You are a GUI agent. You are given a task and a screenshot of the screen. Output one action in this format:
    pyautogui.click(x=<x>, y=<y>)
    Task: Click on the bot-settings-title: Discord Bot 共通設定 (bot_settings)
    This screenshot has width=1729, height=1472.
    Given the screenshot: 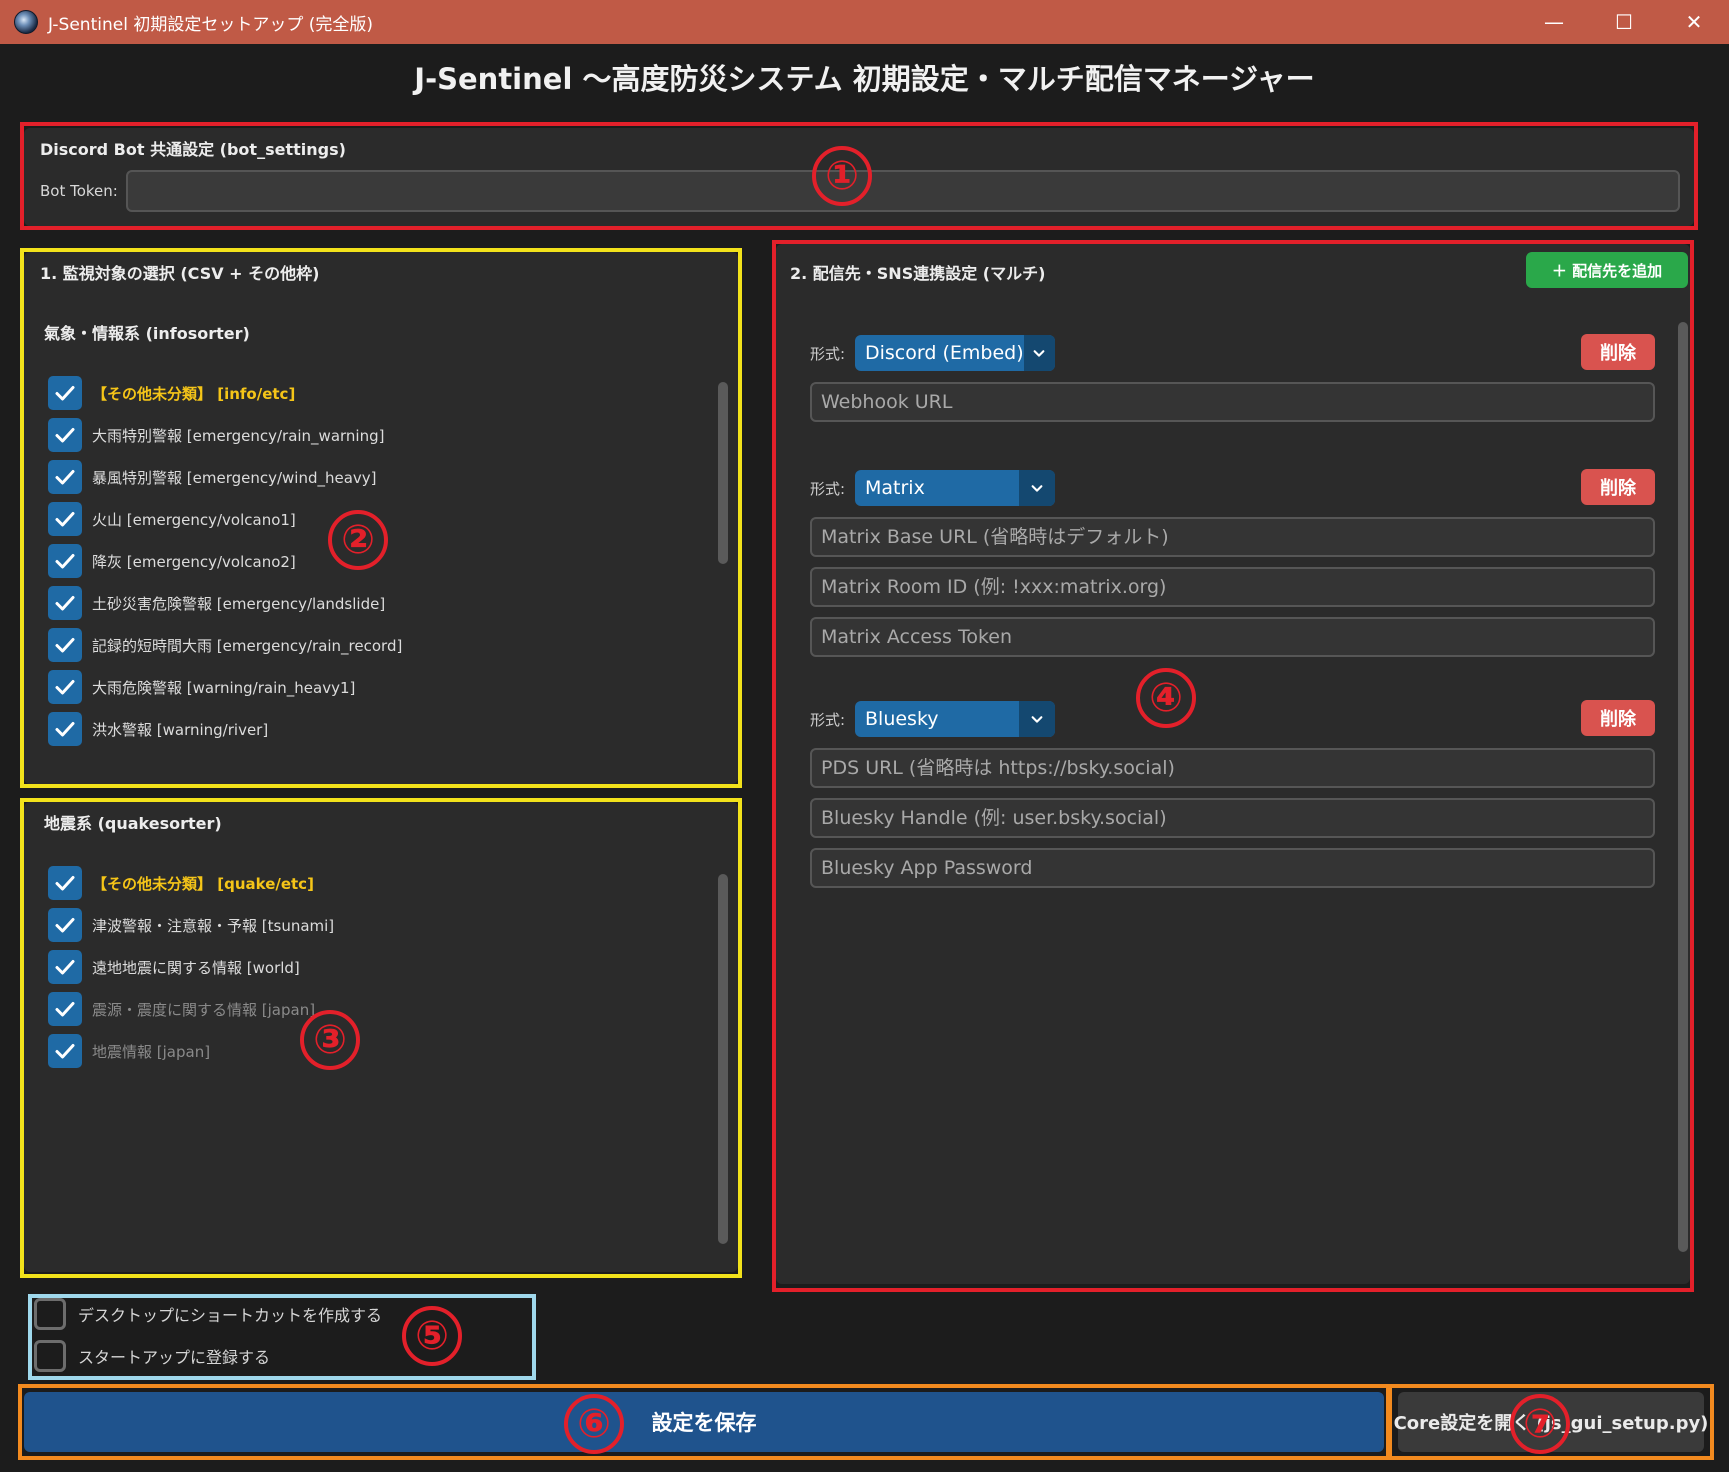 What is the action you would take?
    pyautogui.click(x=193, y=149)
    